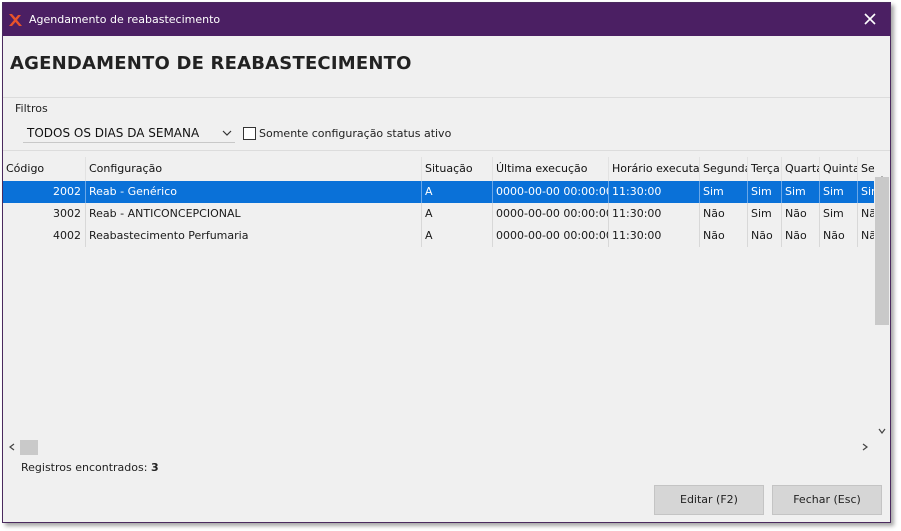 The image size is (901, 531). I want to click on column-header-quarta: Quarta, so click(801, 169).